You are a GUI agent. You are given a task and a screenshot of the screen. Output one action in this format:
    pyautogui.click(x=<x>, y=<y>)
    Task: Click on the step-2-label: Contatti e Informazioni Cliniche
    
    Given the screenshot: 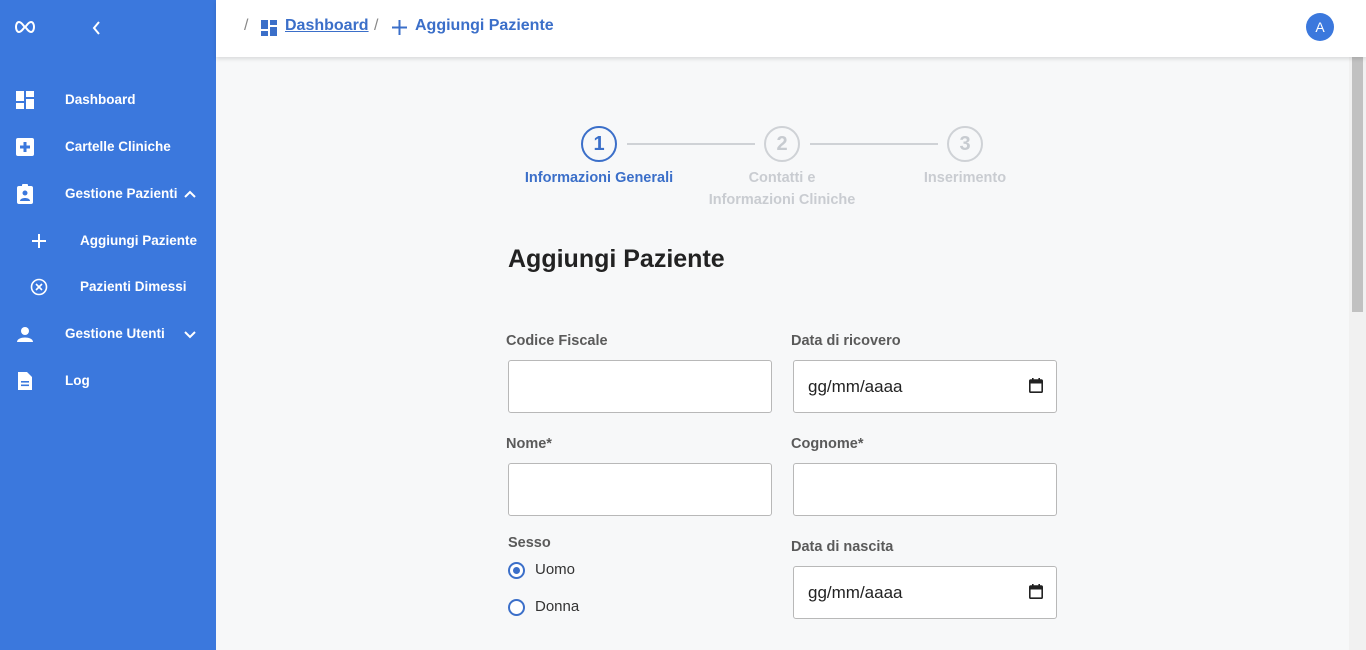 What is the action you would take?
    pyautogui.click(x=782, y=189)
    